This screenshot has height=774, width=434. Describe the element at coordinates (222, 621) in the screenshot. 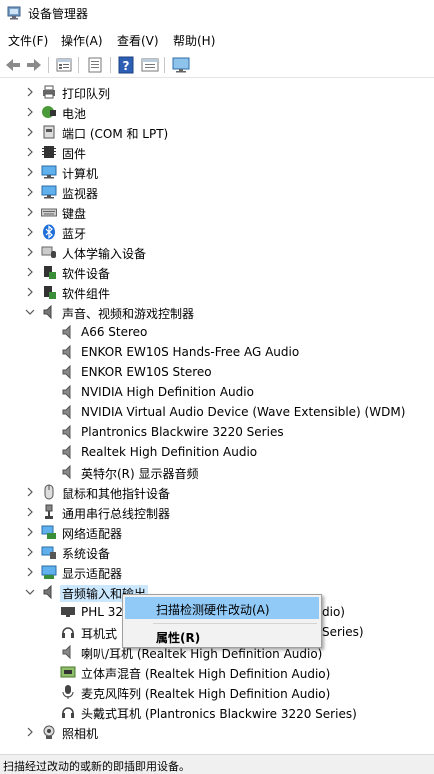

I see `context-menu: 扫描检测硬件改动(A) 属性(R)` at that location.